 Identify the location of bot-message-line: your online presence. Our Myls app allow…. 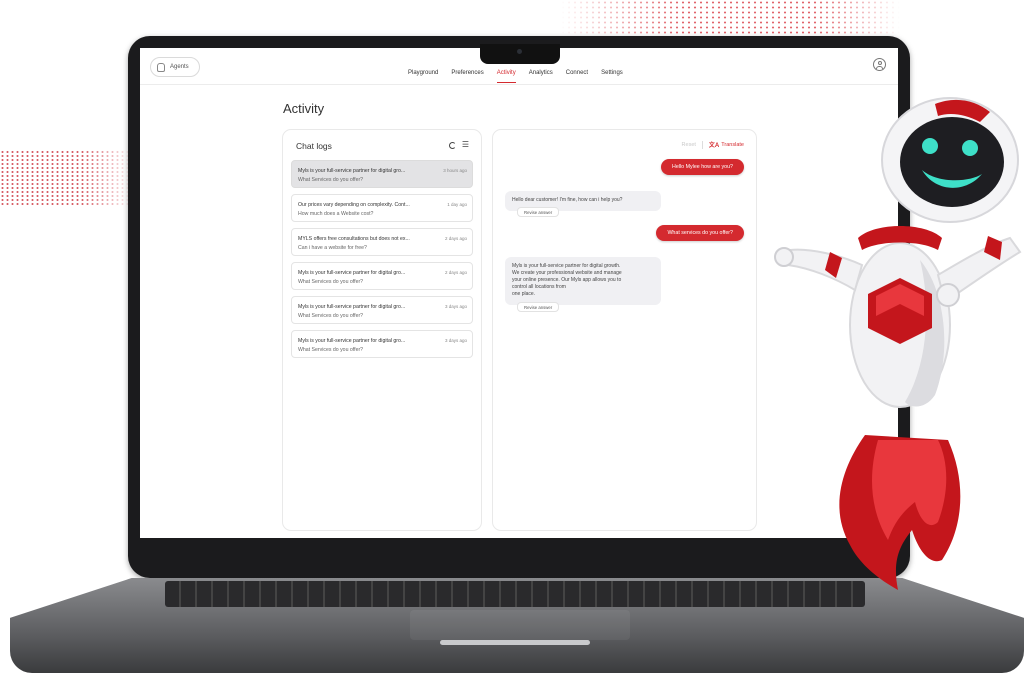
(567, 280).